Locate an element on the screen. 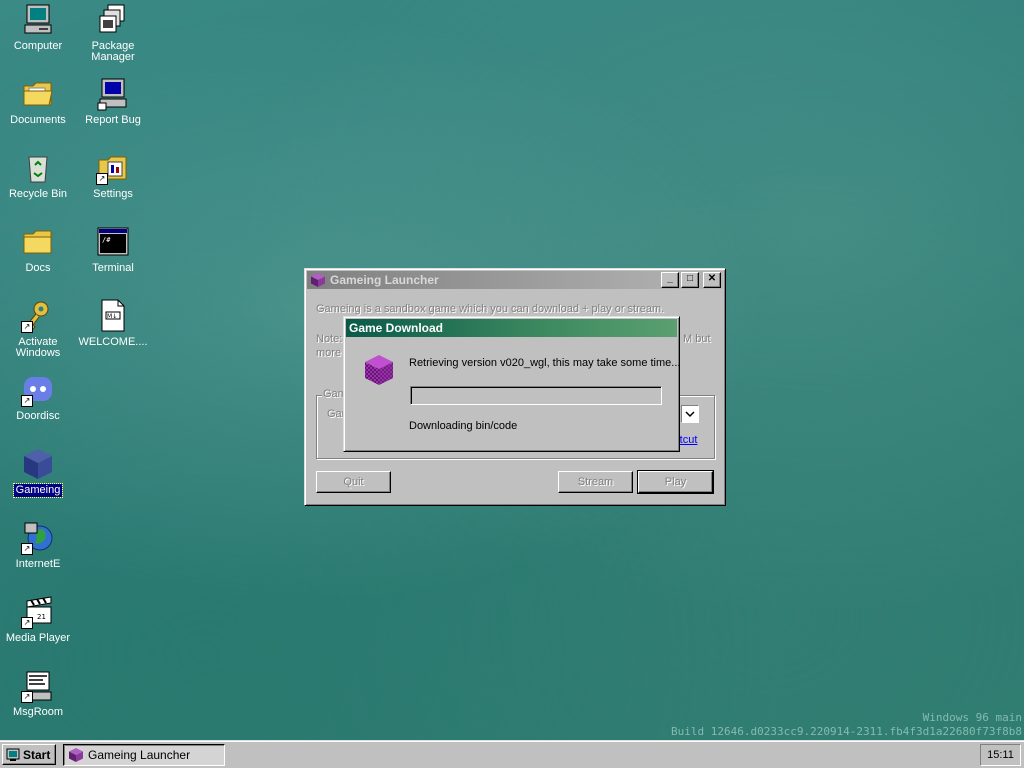 This screenshot has width=1024, height=768. desktop-icon-report-bug: Report Bug is located at coordinates (113, 102).